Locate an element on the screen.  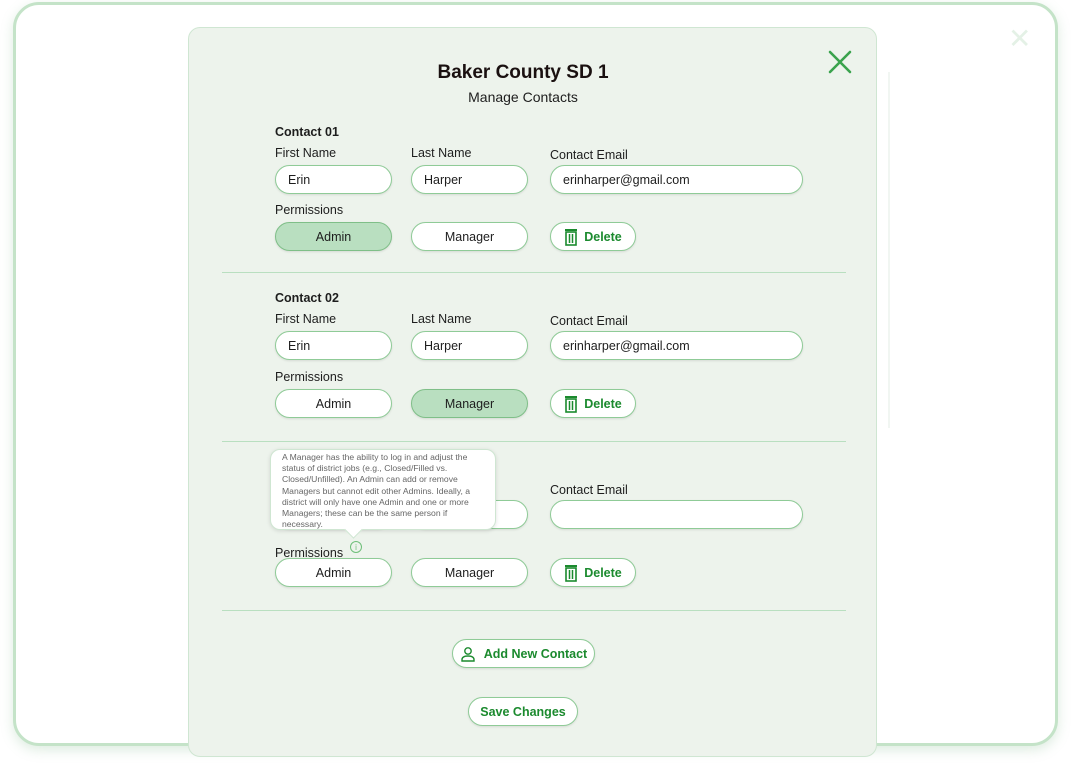
modal-title: Baker County SD 1 is located at coordinates (523, 72).